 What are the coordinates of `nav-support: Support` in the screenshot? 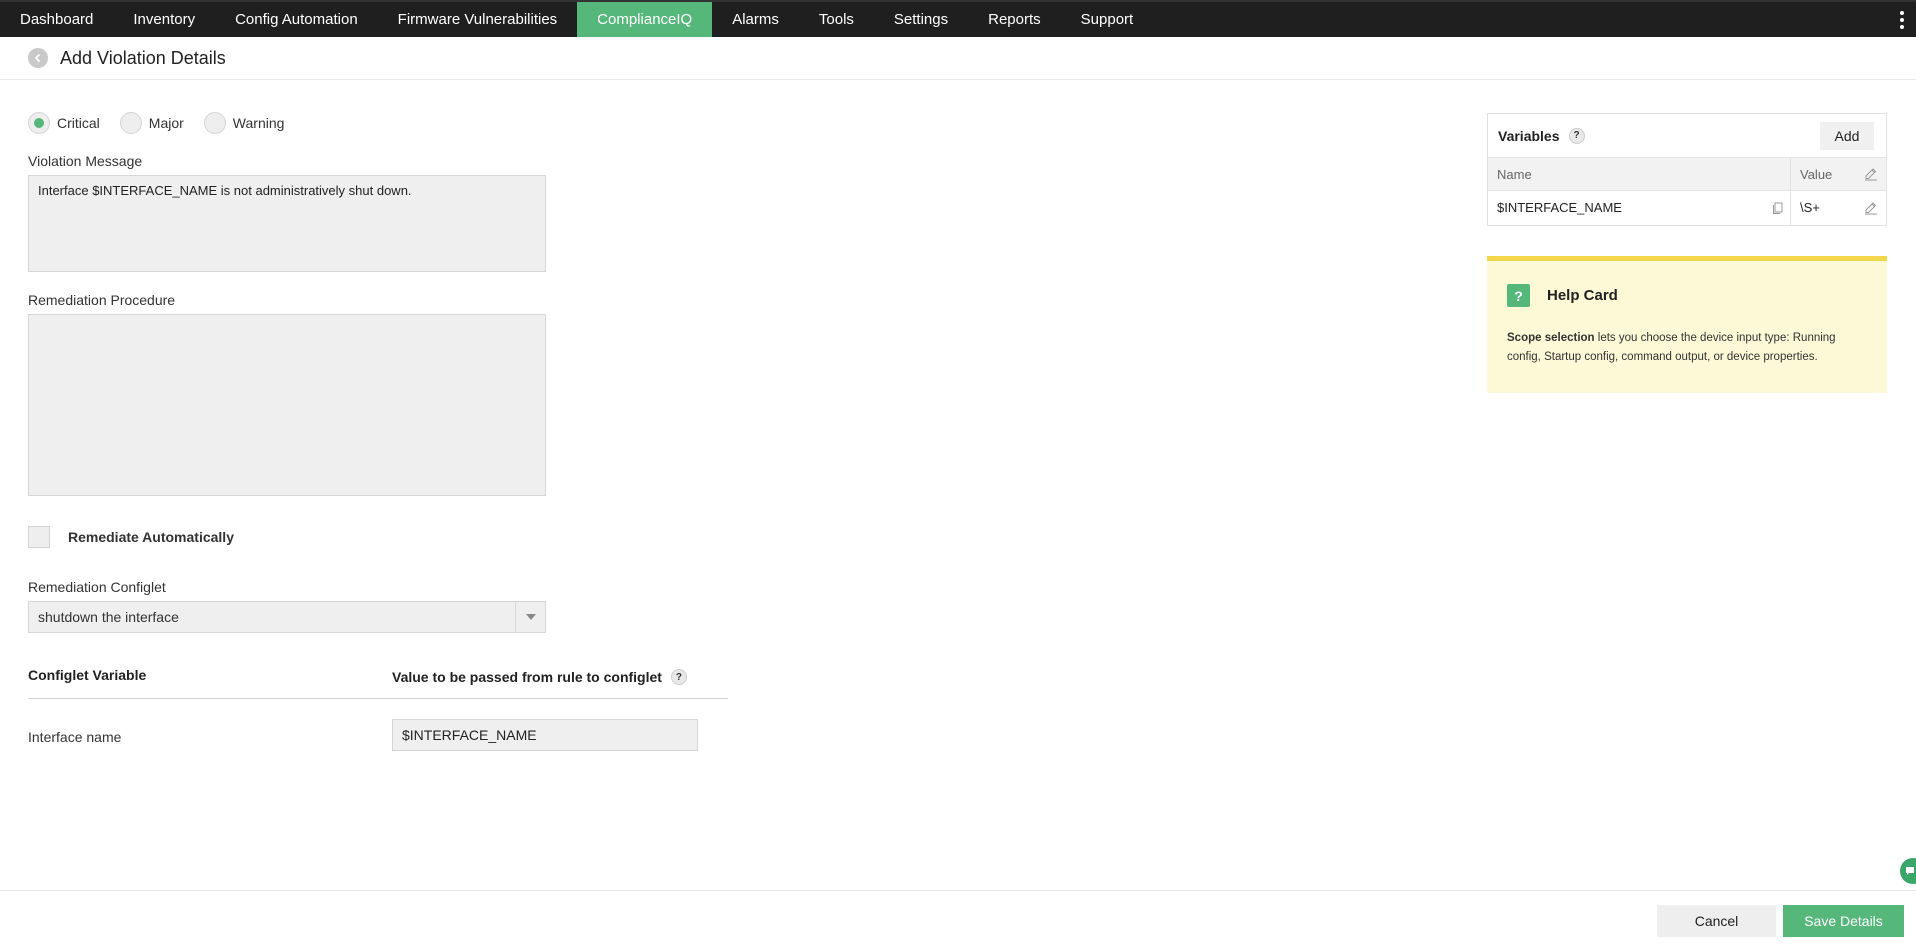 It's located at (1107, 19).